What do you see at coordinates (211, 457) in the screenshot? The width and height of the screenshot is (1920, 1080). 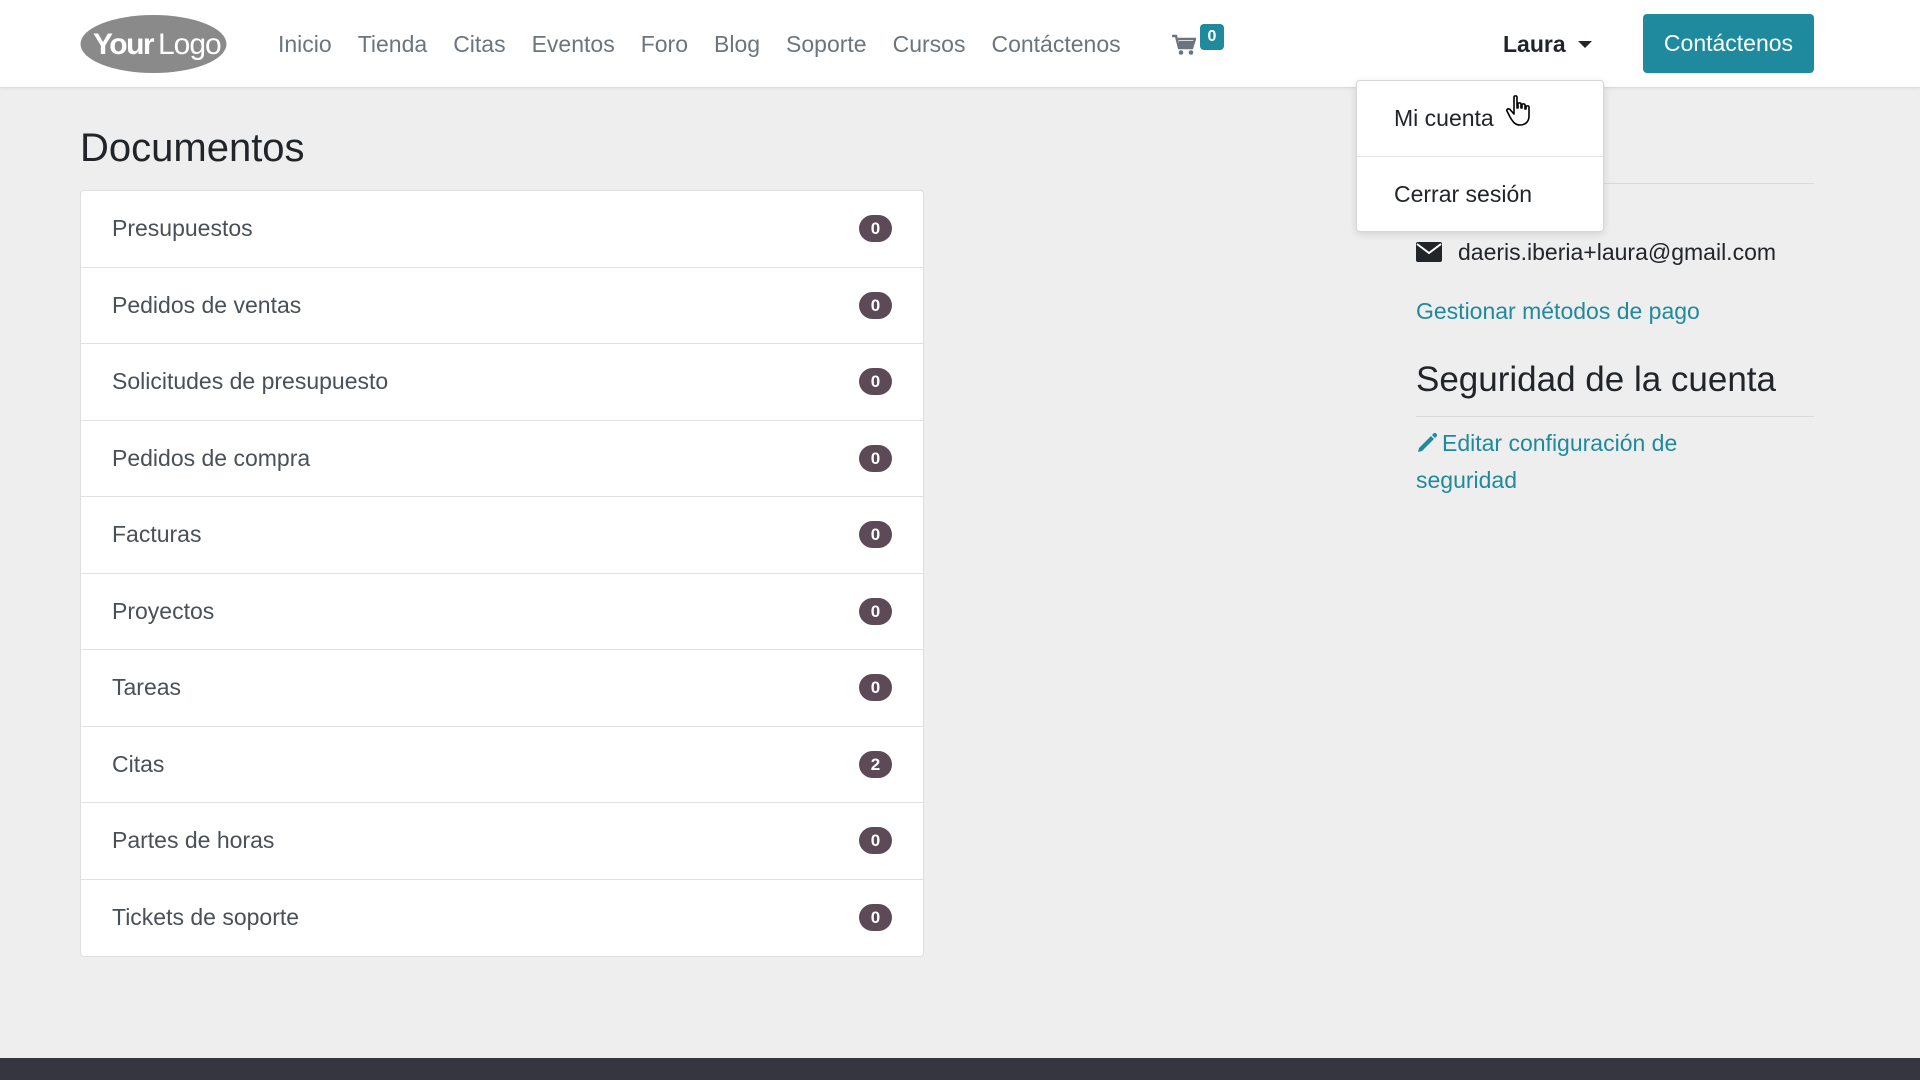 I see `list-item-label: Pedidos de compra` at bounding box center [211, 457].